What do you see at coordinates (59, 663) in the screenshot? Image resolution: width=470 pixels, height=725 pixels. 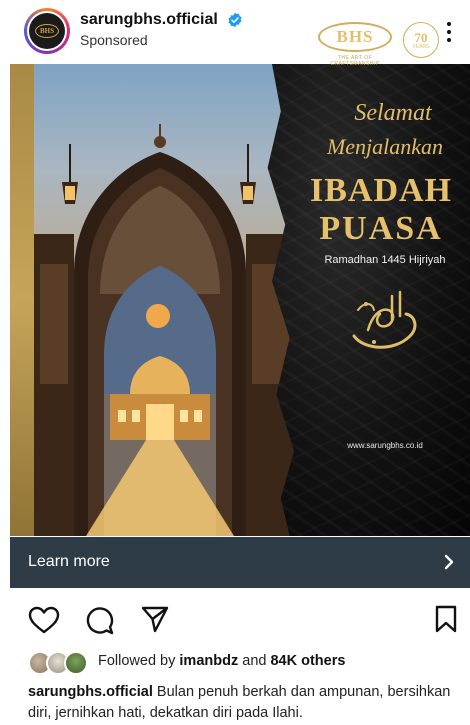 I see `follower-avatars` at bounding box center [59, 663].